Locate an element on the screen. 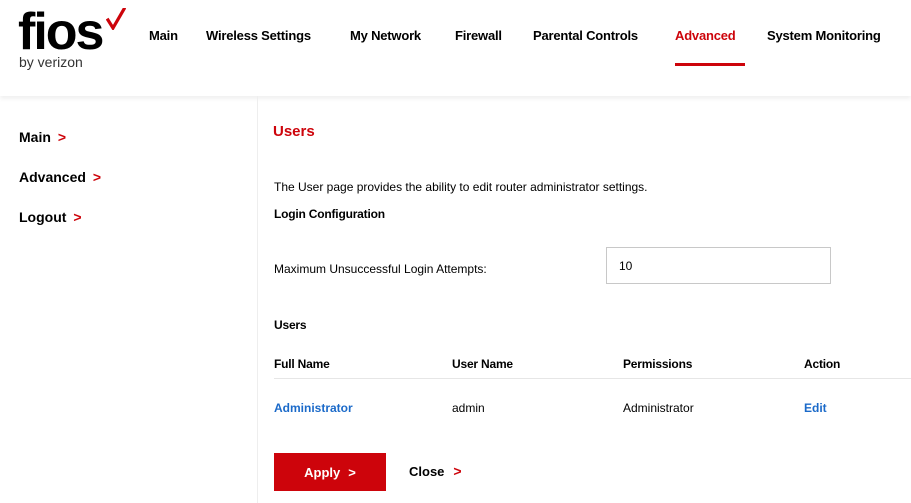 Image resolution: width=911 pixels, height=503 pixels. user-full-name-link: Administrator is located at coordinates (313, 408).